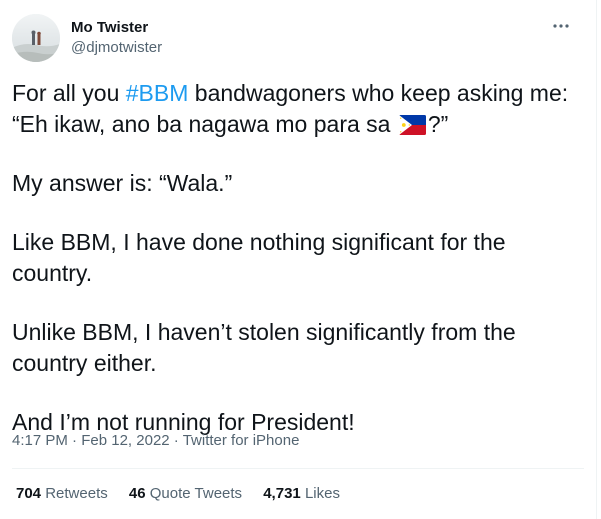 The image size is (601, 519). I want to click on tweet-line1-suffix: bandwagoners who keep asking me:, so click(378, 93).